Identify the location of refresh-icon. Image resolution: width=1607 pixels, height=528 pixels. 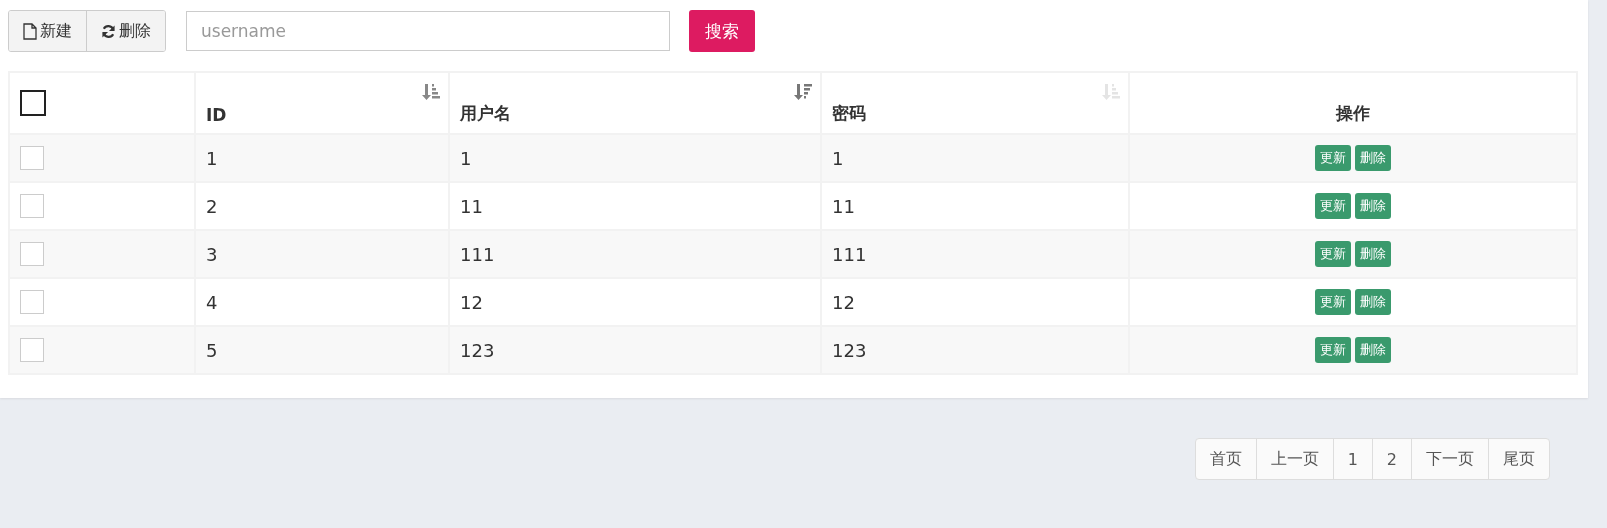
(108, 31).